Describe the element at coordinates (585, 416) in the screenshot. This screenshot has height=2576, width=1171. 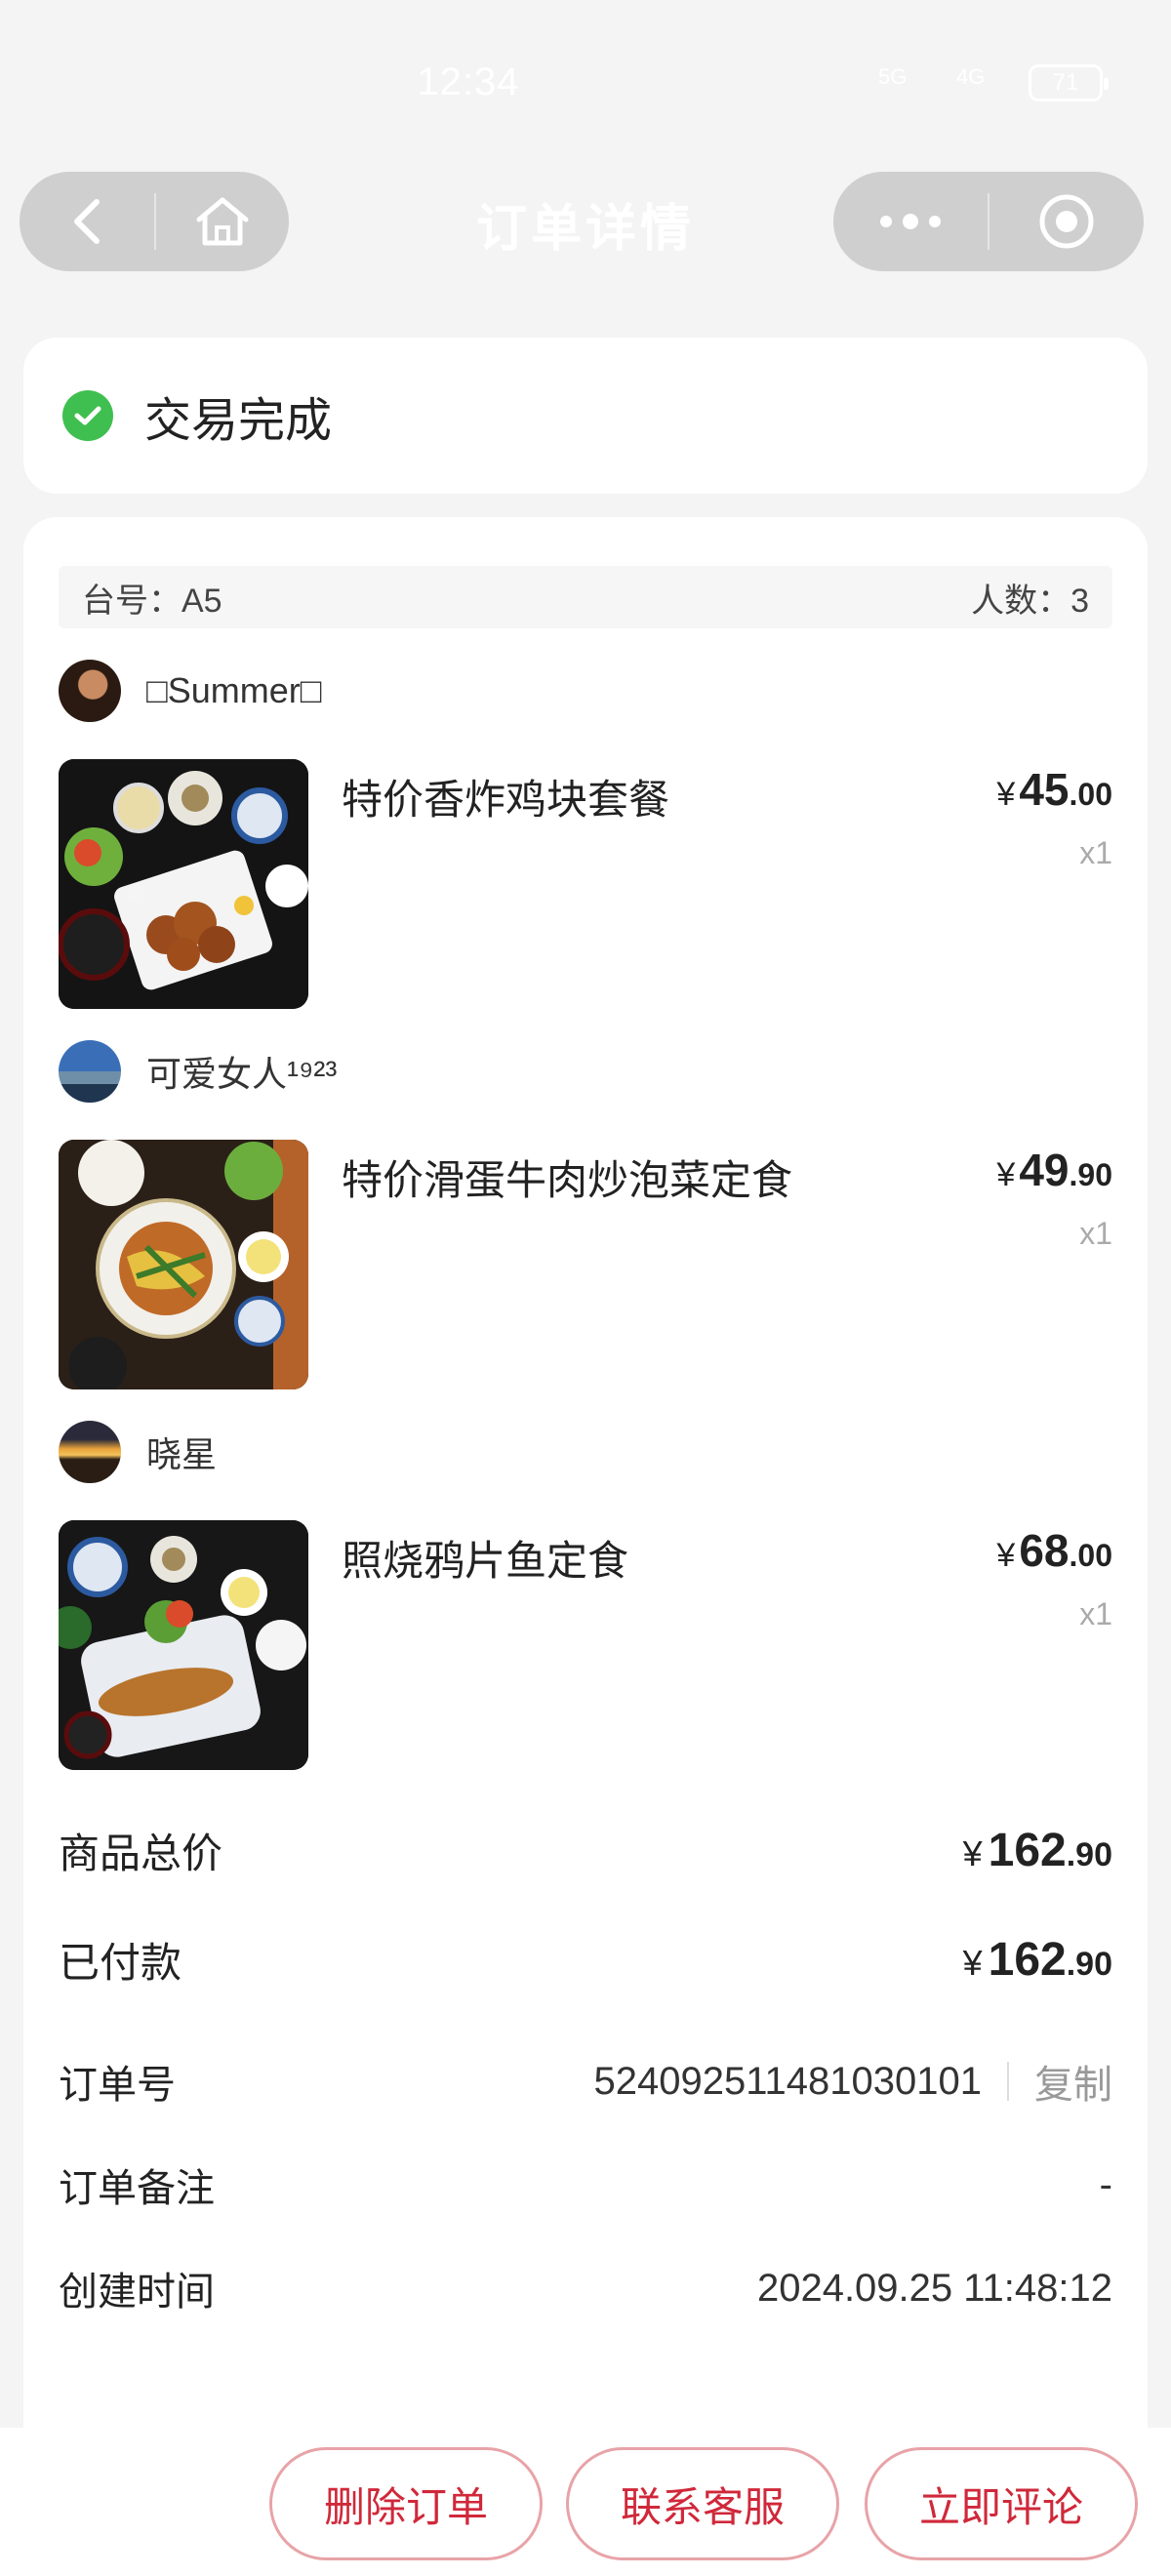
I see `order-status-card: 交易完成` at that location.